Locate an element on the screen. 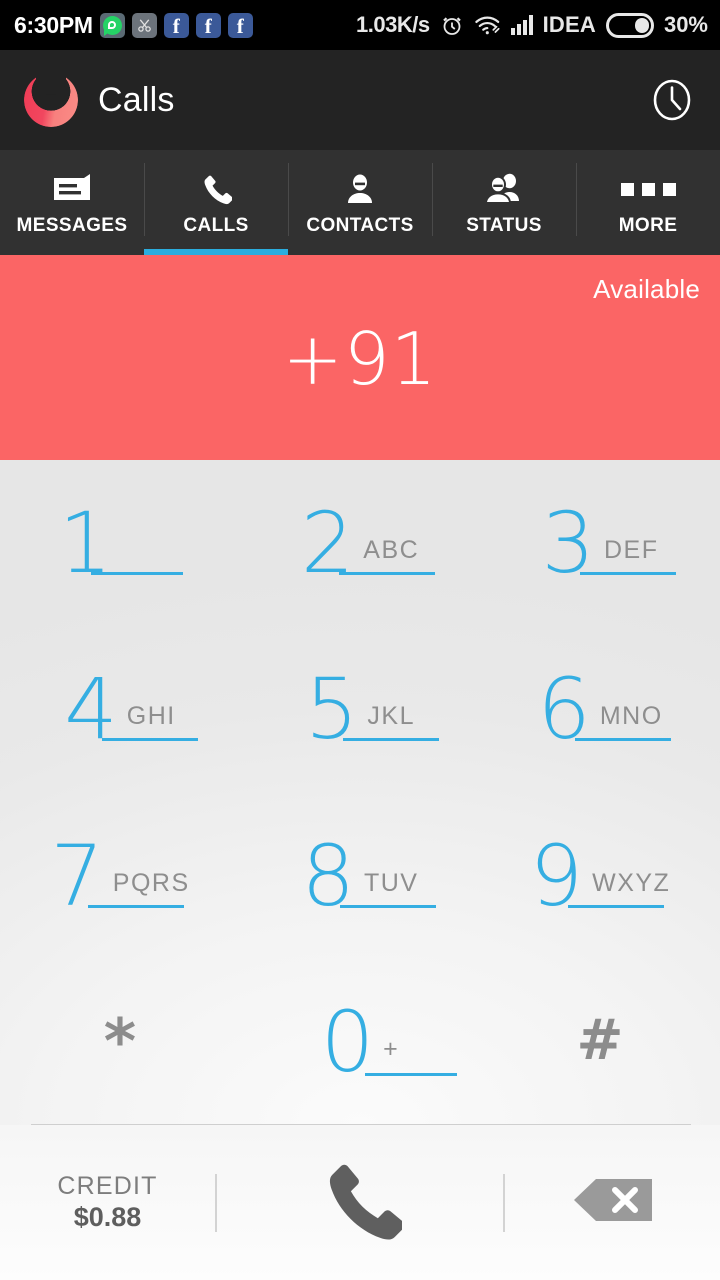 This screenshot has height=1280, width=720. key-digit: 2 is located at coordinates (327, 543).